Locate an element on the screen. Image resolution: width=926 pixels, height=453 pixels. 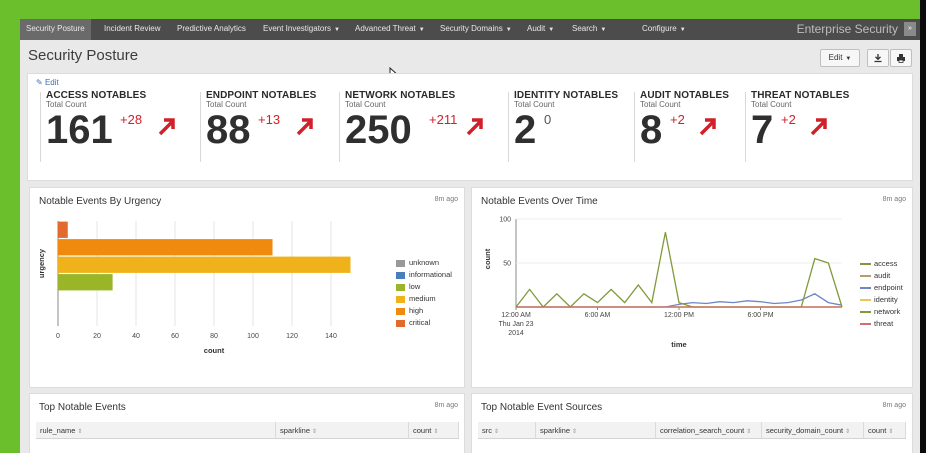
kpi-value: 250 is located at coordinates (378, 130).